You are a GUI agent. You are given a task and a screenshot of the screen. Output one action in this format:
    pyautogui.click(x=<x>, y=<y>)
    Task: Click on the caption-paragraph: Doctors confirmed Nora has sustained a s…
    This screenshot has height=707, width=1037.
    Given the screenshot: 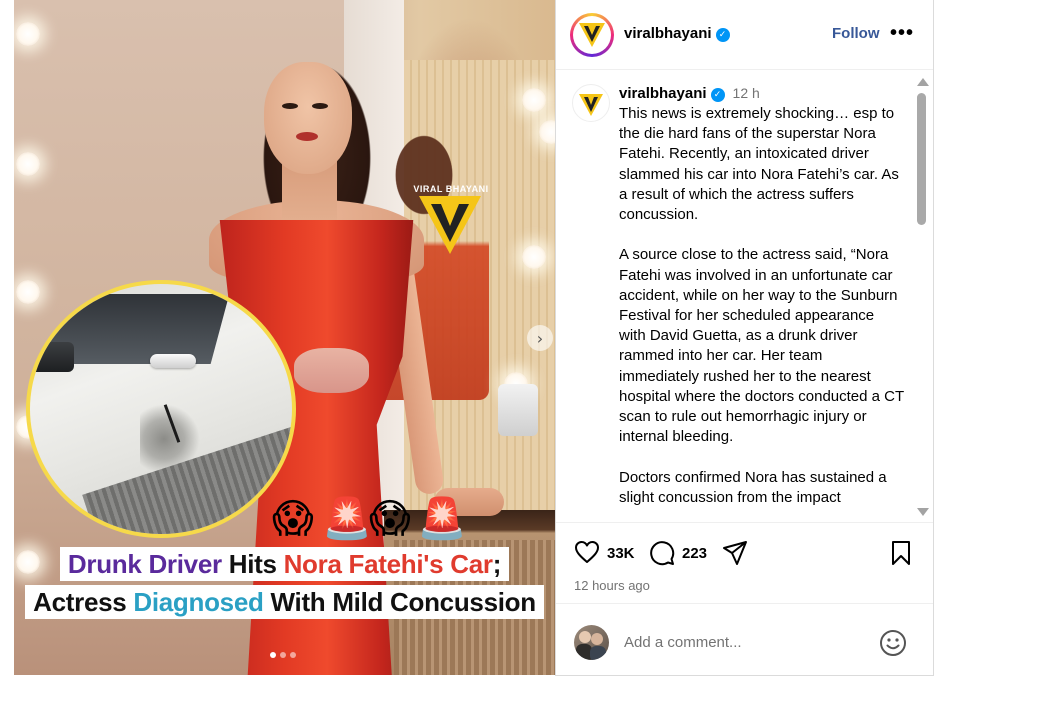 What is the action you would take?
    pyautogui.click(x=753, y=487)
    